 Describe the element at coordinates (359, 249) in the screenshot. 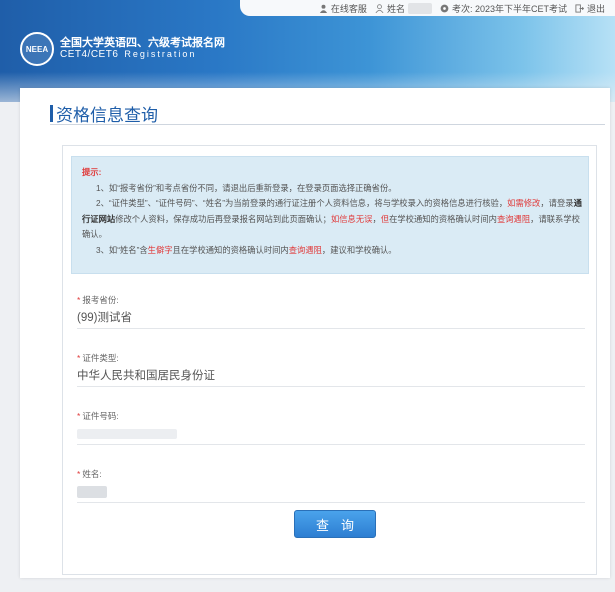

I see `notice-line-3-e: ，建议和学校确认。` at that location.